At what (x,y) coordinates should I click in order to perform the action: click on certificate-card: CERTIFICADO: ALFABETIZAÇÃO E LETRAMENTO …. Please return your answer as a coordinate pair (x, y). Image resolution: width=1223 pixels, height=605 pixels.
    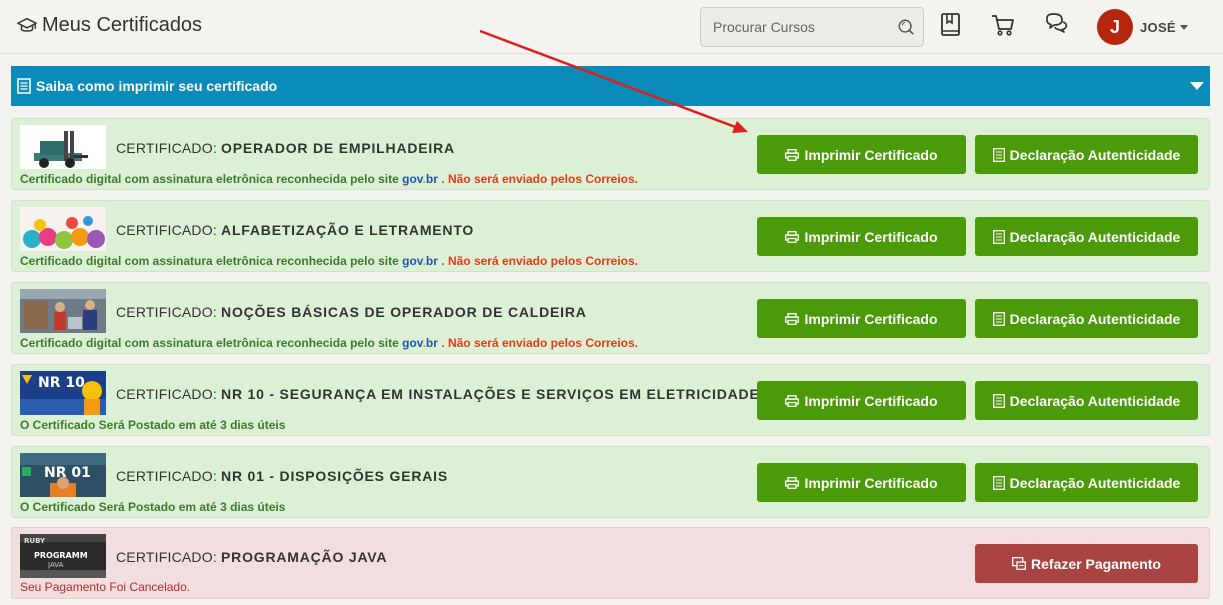
    Looking at the image, I should click on (610, 236).